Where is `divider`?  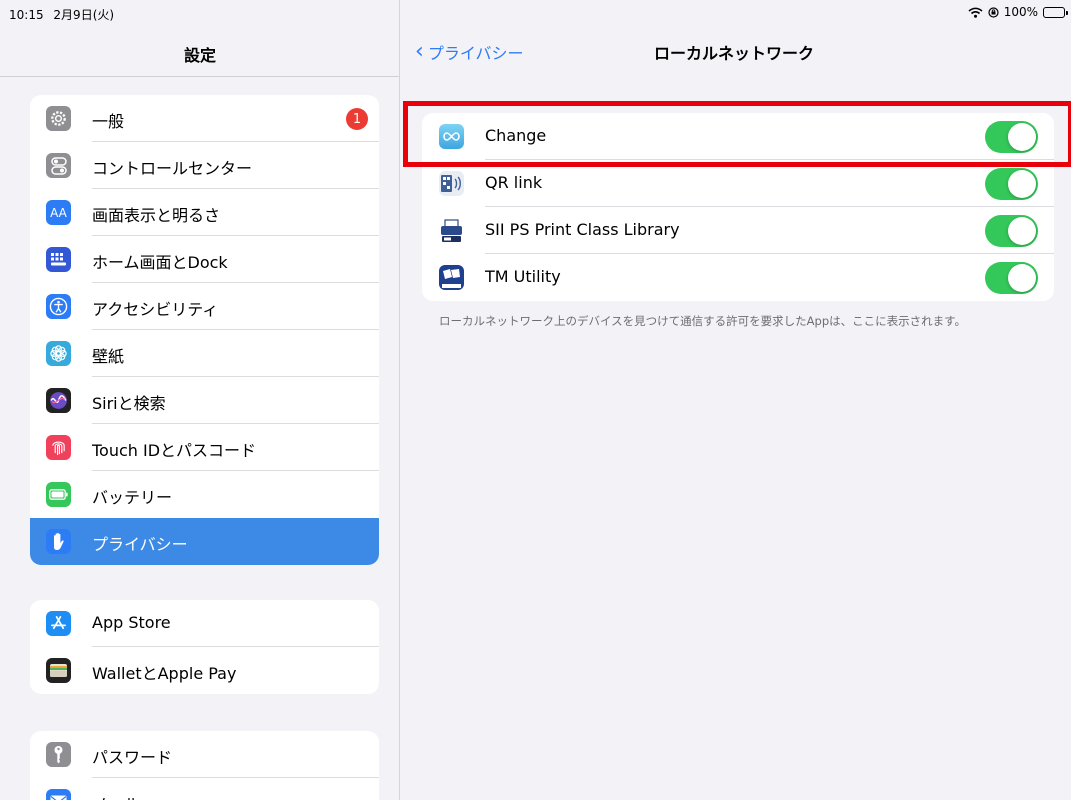 divider is located at coordinates (199, 76).